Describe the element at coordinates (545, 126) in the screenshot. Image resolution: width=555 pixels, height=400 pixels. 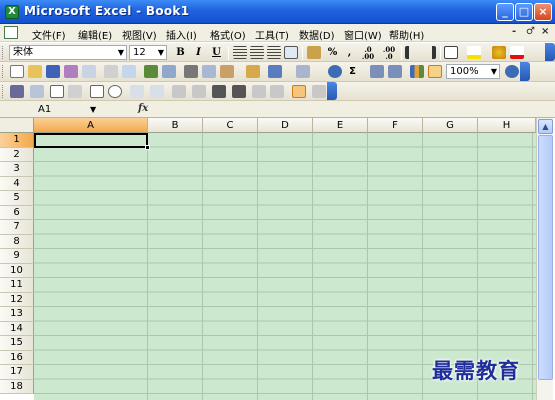
I see `scroll-up-button: ▲` at that location.